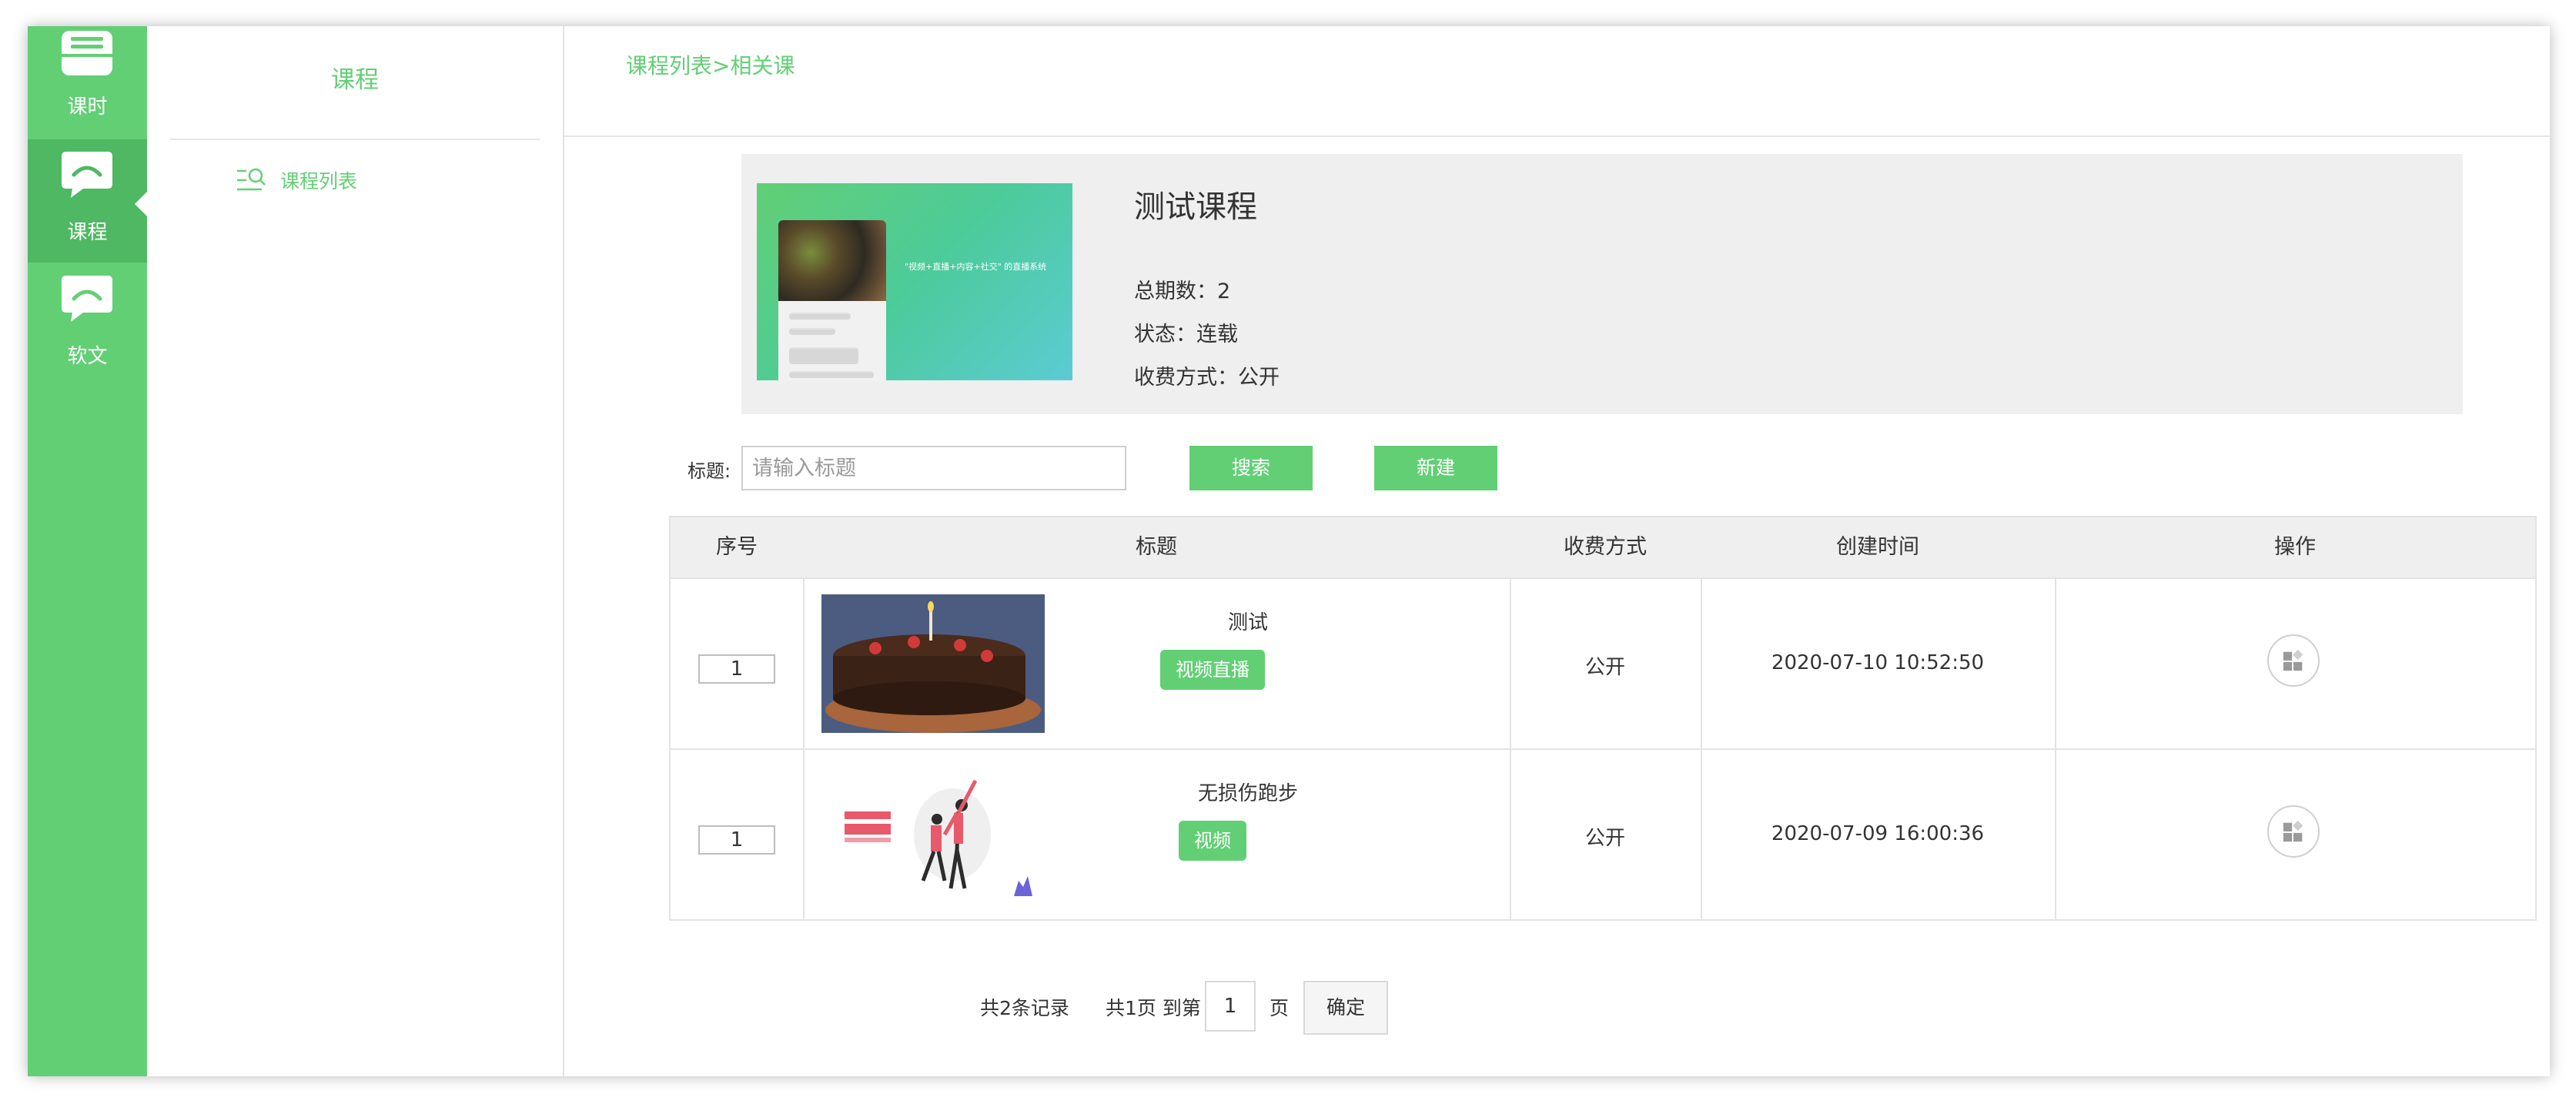 The height and width of the screenshot is (1104, 2576). I want to click on breadcrumb: 课程列表>相关课, so click(710, 64).